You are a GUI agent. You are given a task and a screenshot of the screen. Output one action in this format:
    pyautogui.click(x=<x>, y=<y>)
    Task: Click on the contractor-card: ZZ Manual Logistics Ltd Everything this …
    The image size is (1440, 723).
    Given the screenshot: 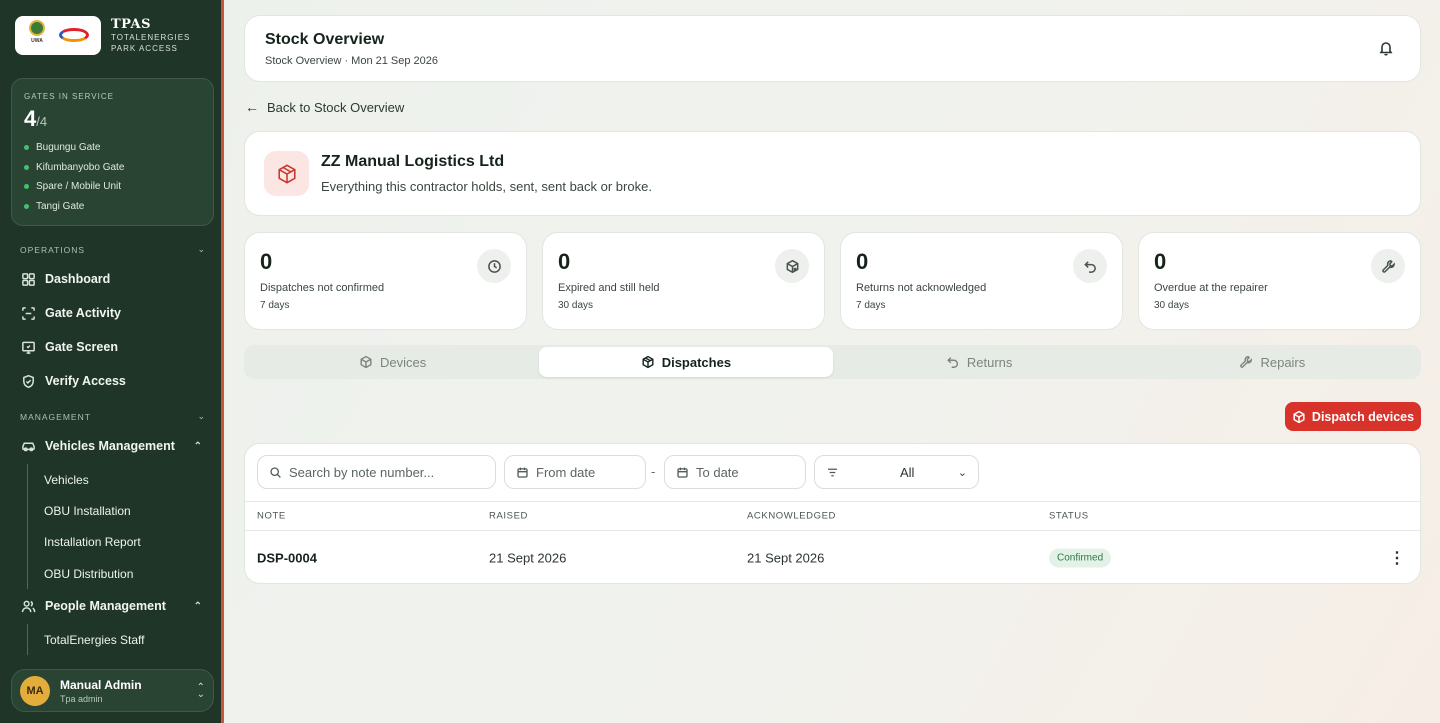 What is the action you would take?
    pyautogui.click(x=832, y=173)
    